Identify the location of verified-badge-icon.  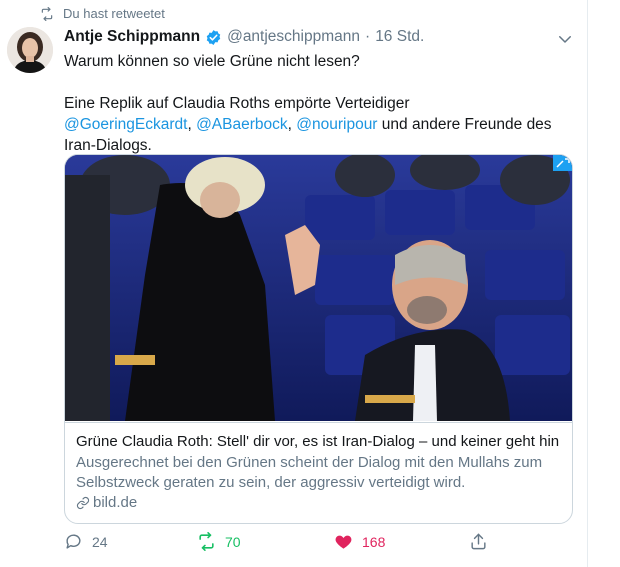
(213, 37).